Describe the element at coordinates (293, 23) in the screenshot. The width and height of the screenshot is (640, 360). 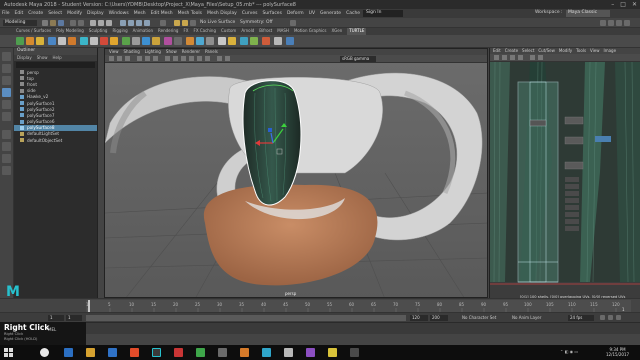
I see `modeling-toolkit-icon` at that location.